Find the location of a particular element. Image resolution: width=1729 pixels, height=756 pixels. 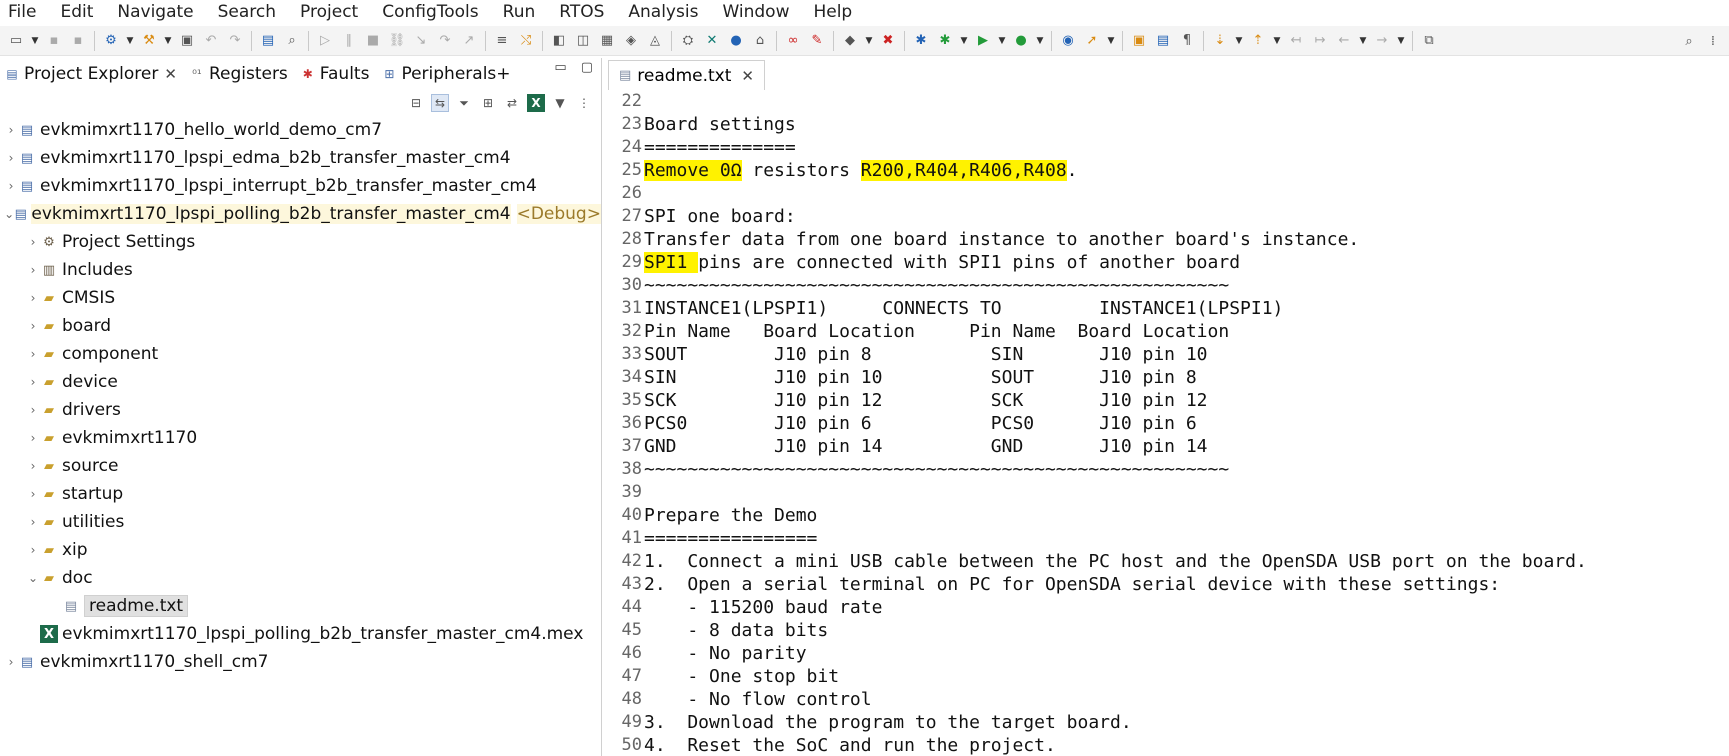

resume-icon: ▷ is located at coordinates (325, 41).